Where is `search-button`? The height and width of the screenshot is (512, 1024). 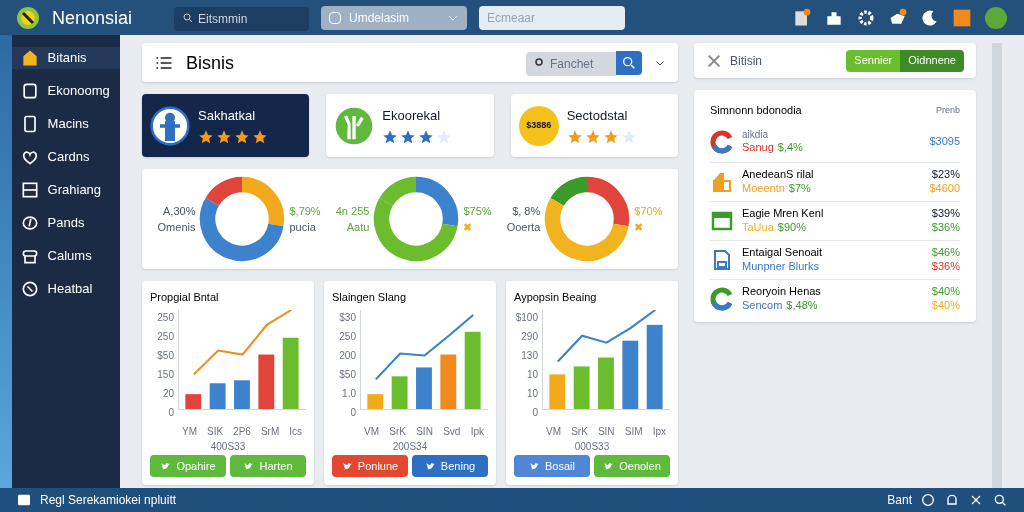 search-button is located at coordinates (629, 62).